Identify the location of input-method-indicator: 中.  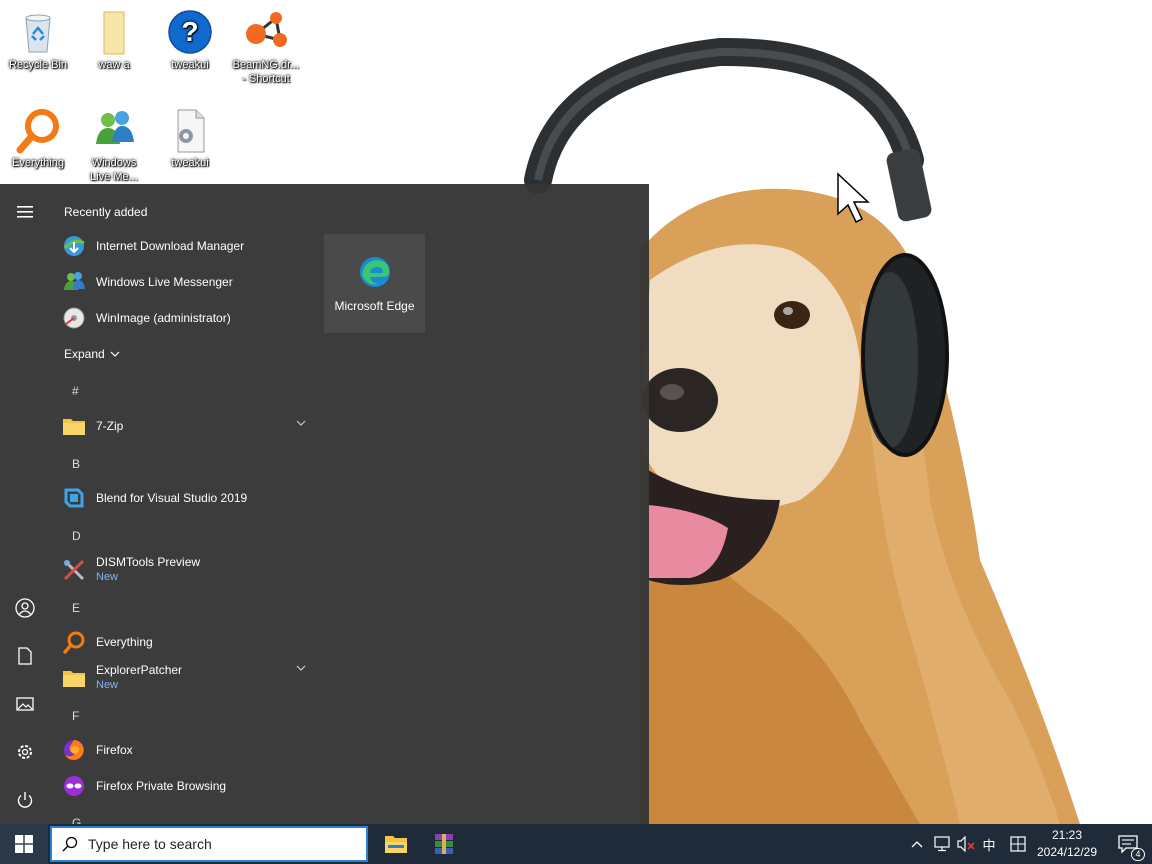
(989, 844).